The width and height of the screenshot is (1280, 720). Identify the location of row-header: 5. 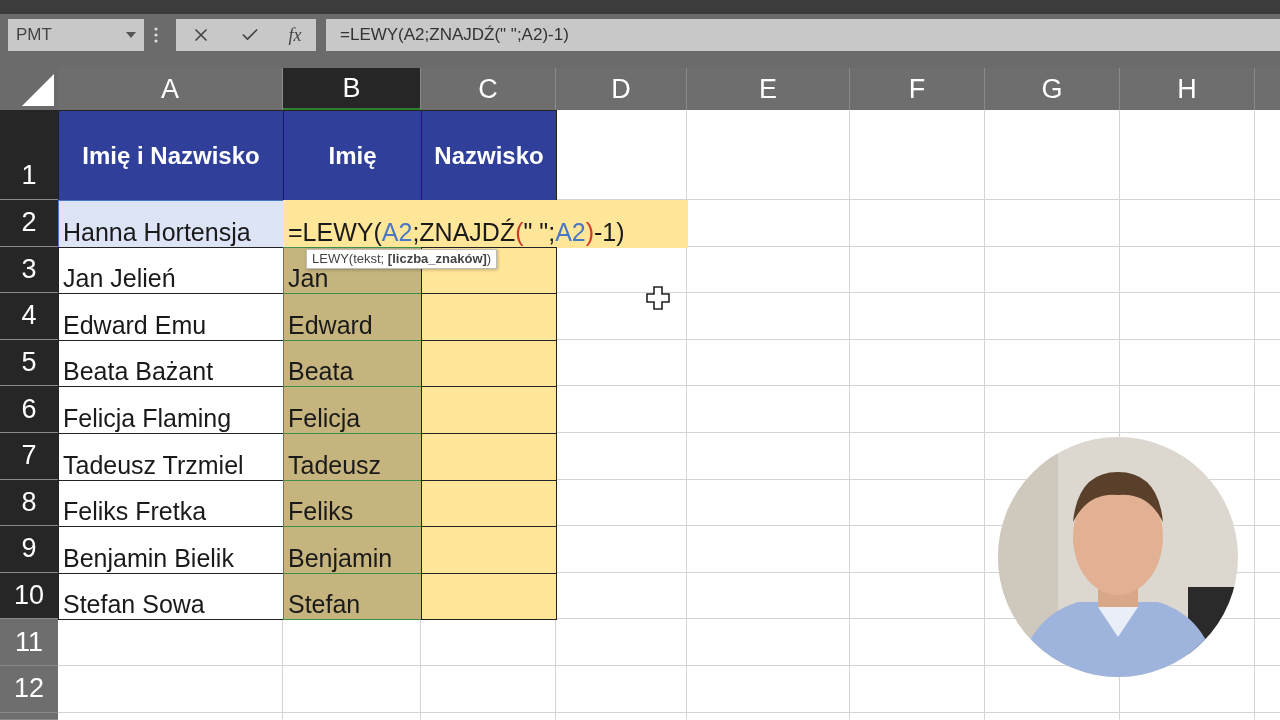
(29, 363).